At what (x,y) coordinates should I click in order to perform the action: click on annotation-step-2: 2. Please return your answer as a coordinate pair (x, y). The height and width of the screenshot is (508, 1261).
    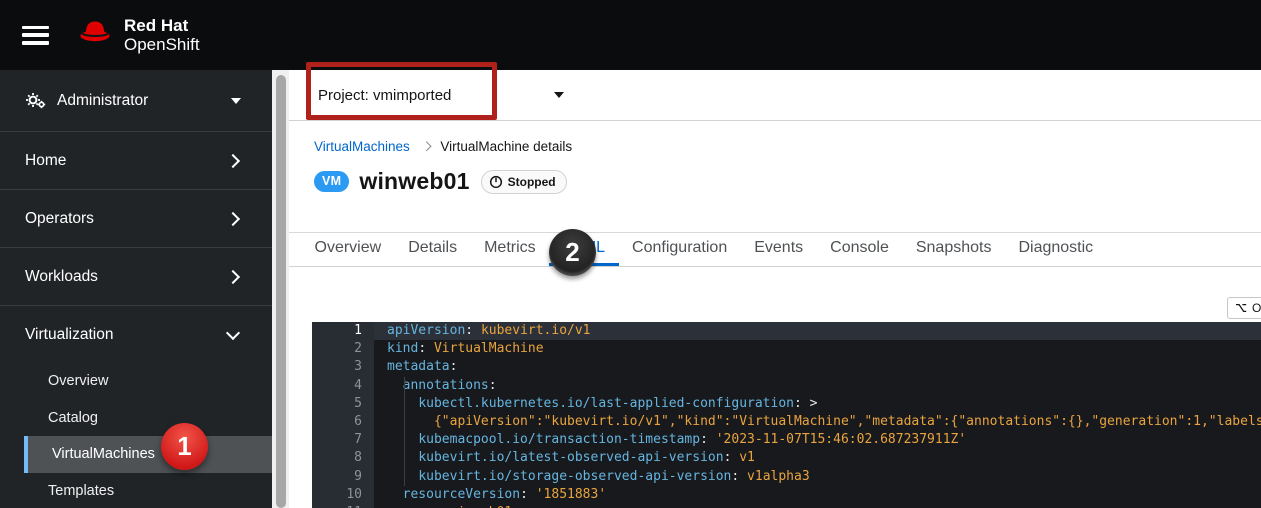
    Looking at the image, I should click on (572, 252).